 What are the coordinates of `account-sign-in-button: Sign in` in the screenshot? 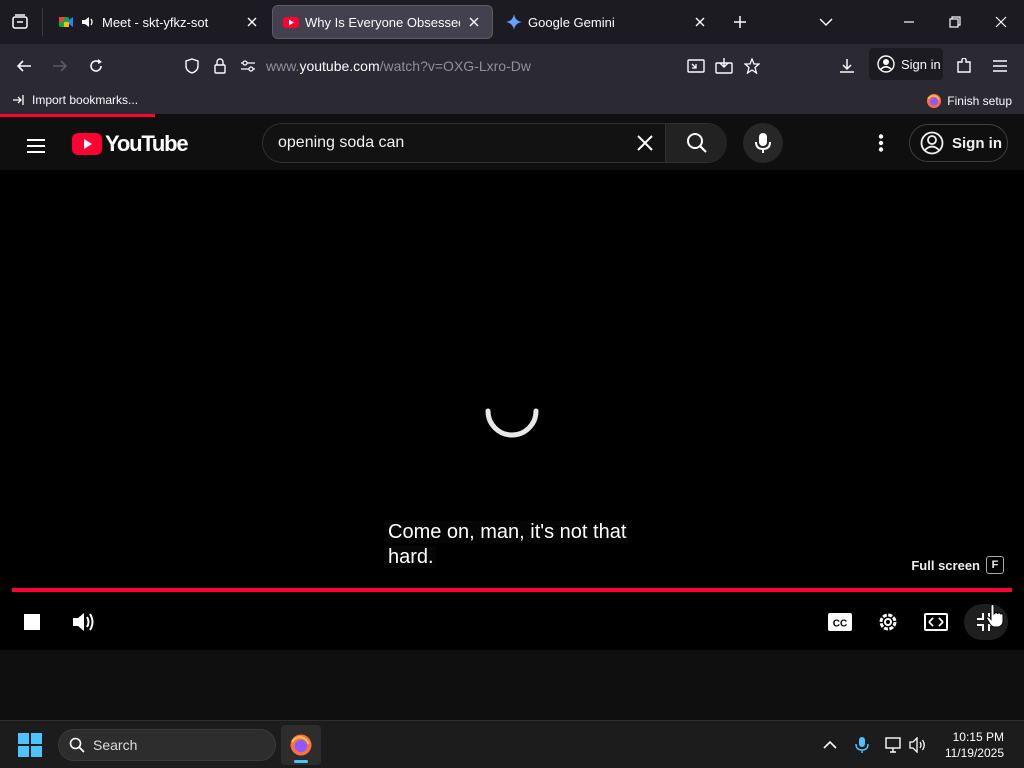 It's located at (906, 64).